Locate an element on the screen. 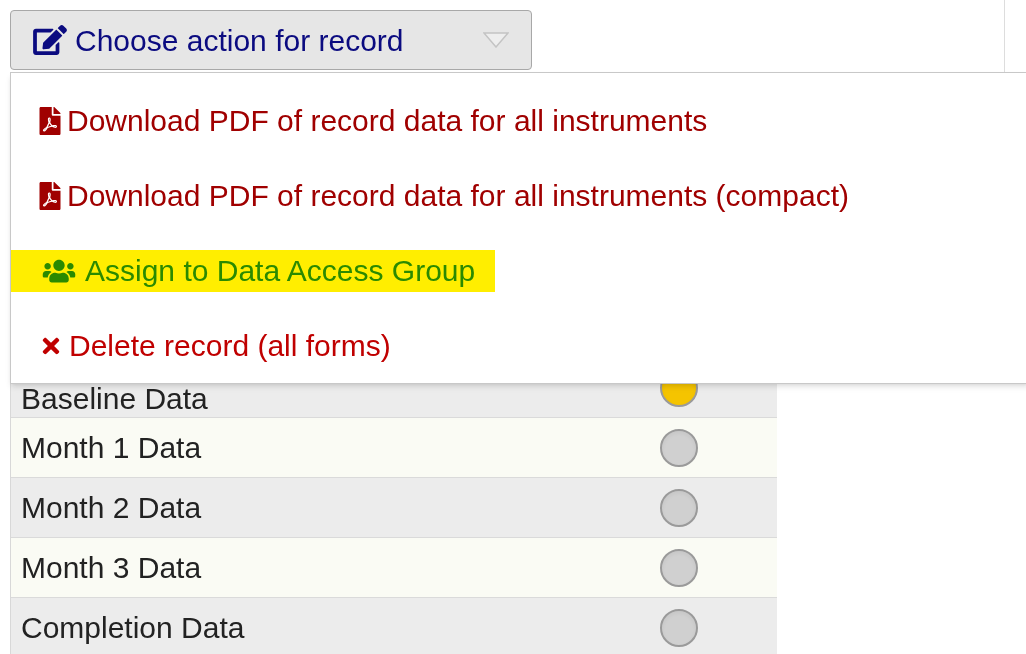  menu-item: Download PDF of record data for all instruments is located at coordinates (369, 120).